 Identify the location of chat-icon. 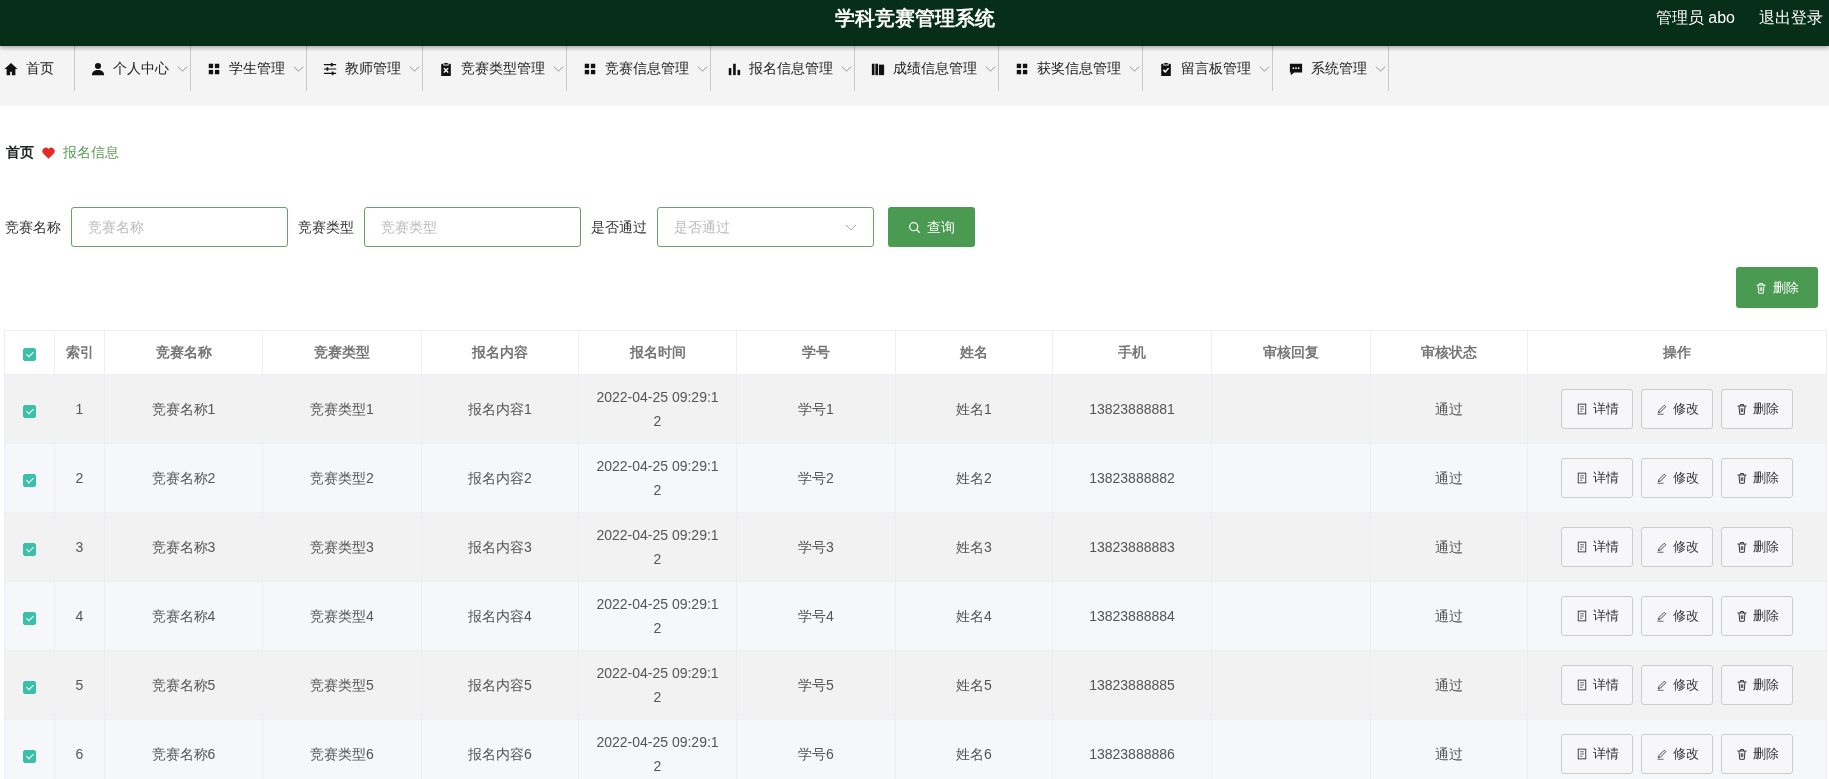
(1296, 68).